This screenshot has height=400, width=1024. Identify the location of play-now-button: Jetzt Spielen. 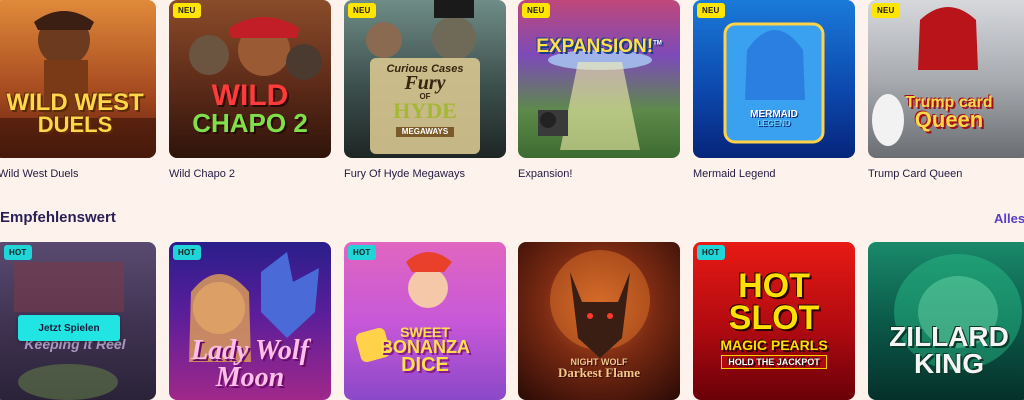
(69, 328).